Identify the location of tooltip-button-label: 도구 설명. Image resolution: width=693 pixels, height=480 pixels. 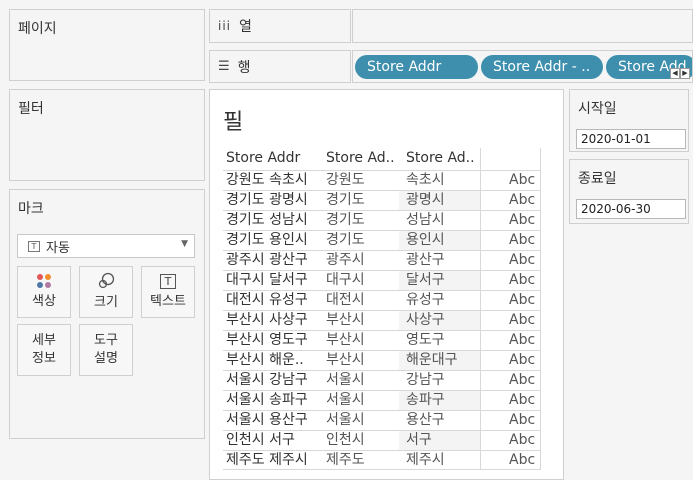
(106, 349).